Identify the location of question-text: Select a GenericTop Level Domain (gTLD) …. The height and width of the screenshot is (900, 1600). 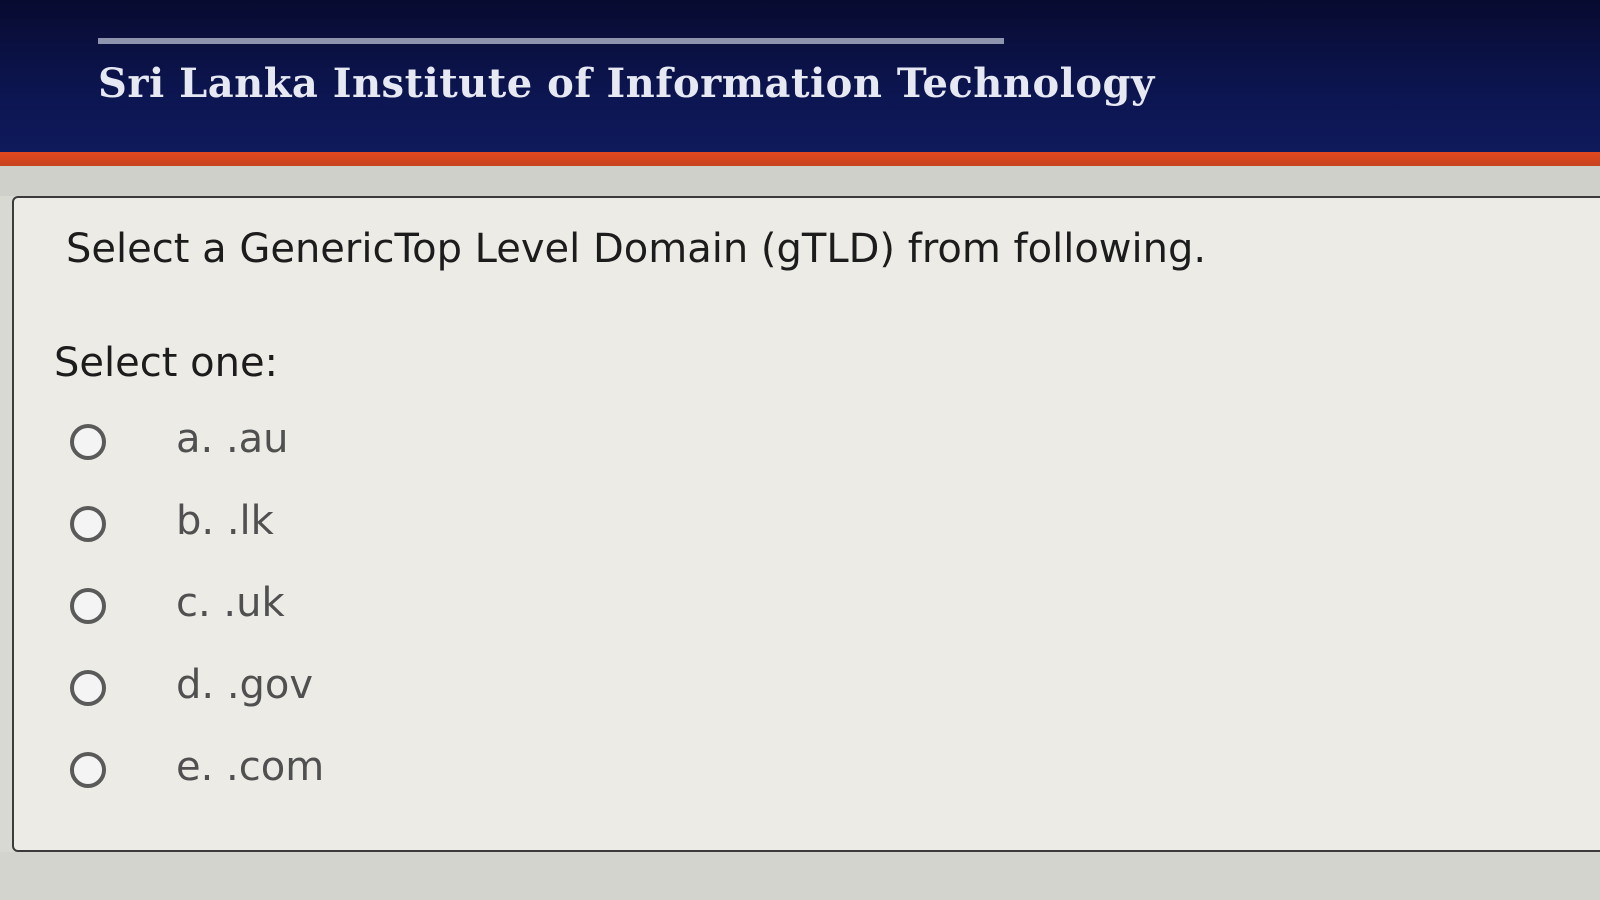
(636, 249).